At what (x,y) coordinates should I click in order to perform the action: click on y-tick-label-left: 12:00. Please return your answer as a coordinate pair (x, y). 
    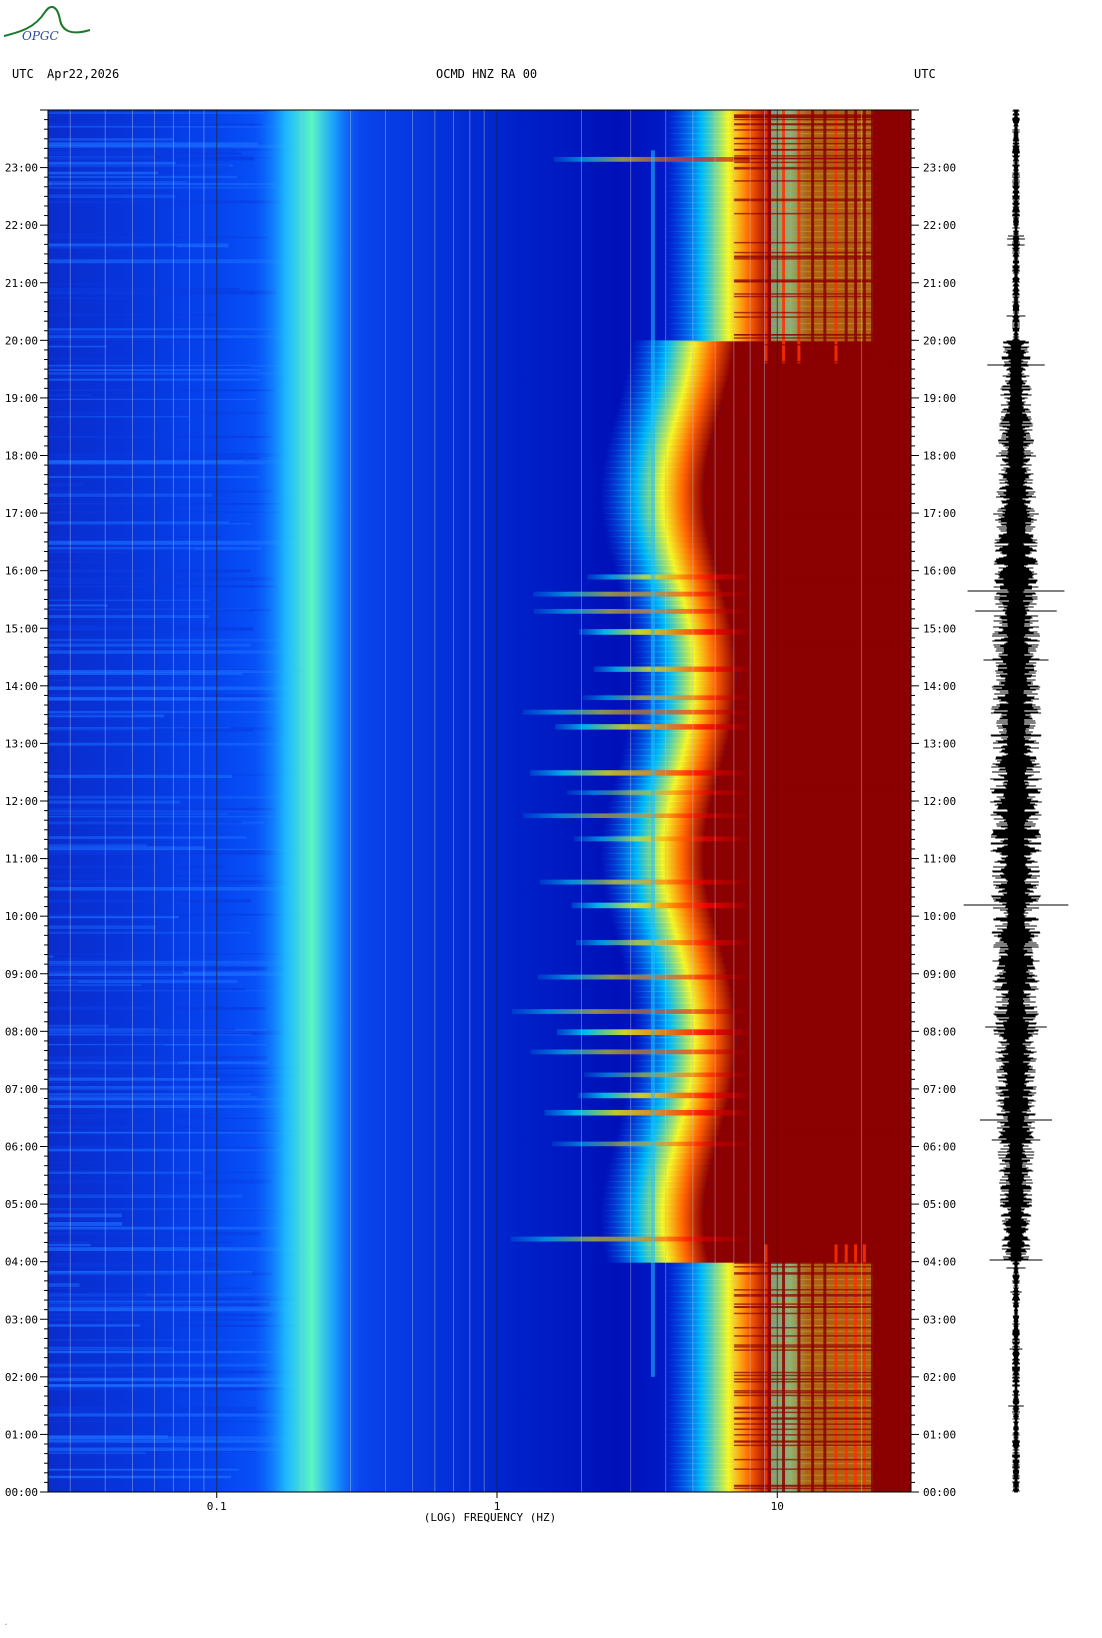
    Looking at the image, I should click on (21, 801).